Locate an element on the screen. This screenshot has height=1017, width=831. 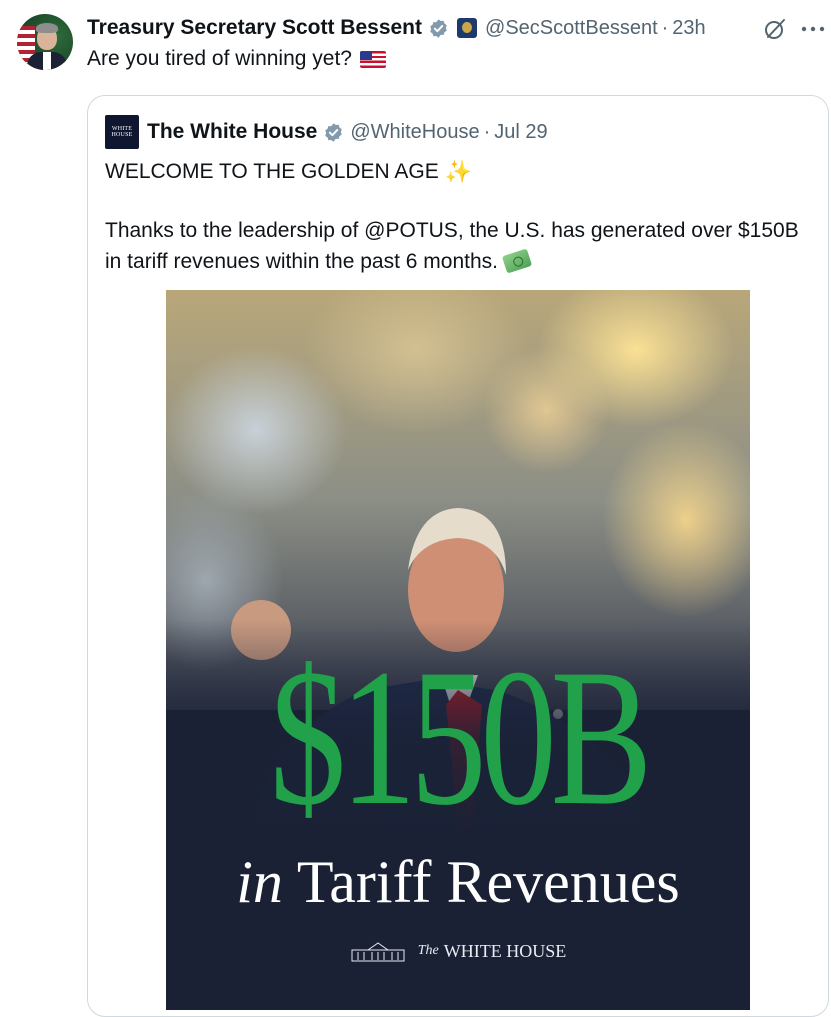
image-subline: in Tariff Revenues is located at coordinates (458, 882).